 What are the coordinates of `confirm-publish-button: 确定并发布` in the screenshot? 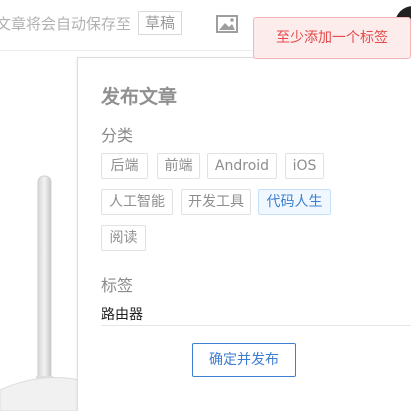 It's located at (244, 360).